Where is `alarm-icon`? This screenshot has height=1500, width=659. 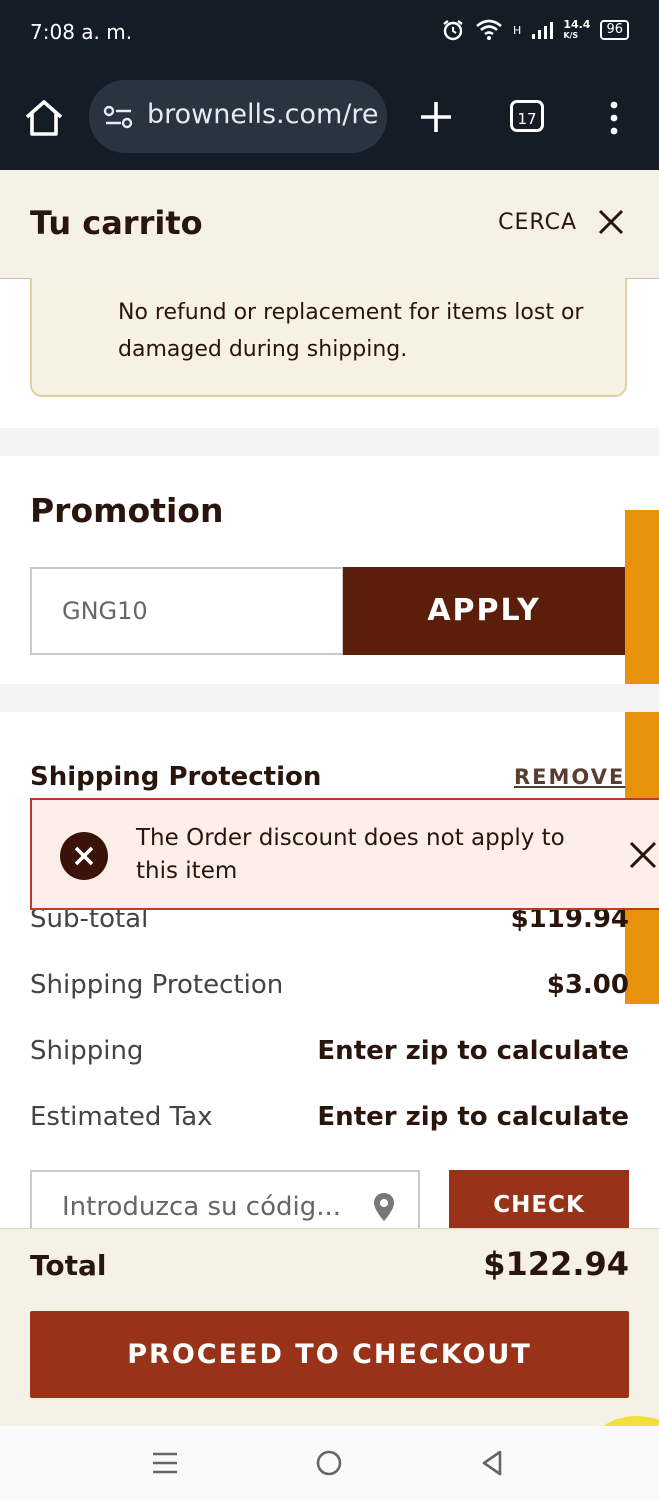 alarm-icon is located at coordinates (453, 30).